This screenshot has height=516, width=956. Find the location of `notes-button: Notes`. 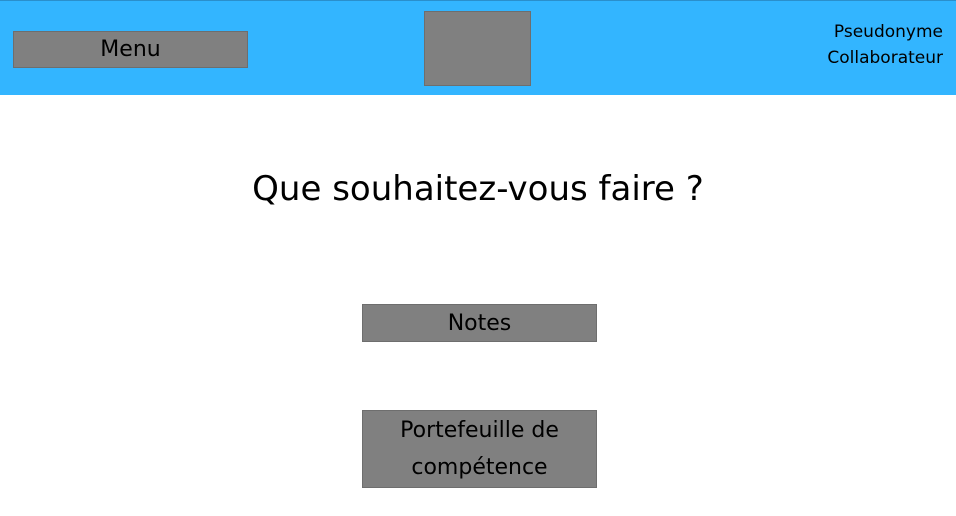

notes-button: Notes is located at coordinates (479, 323).